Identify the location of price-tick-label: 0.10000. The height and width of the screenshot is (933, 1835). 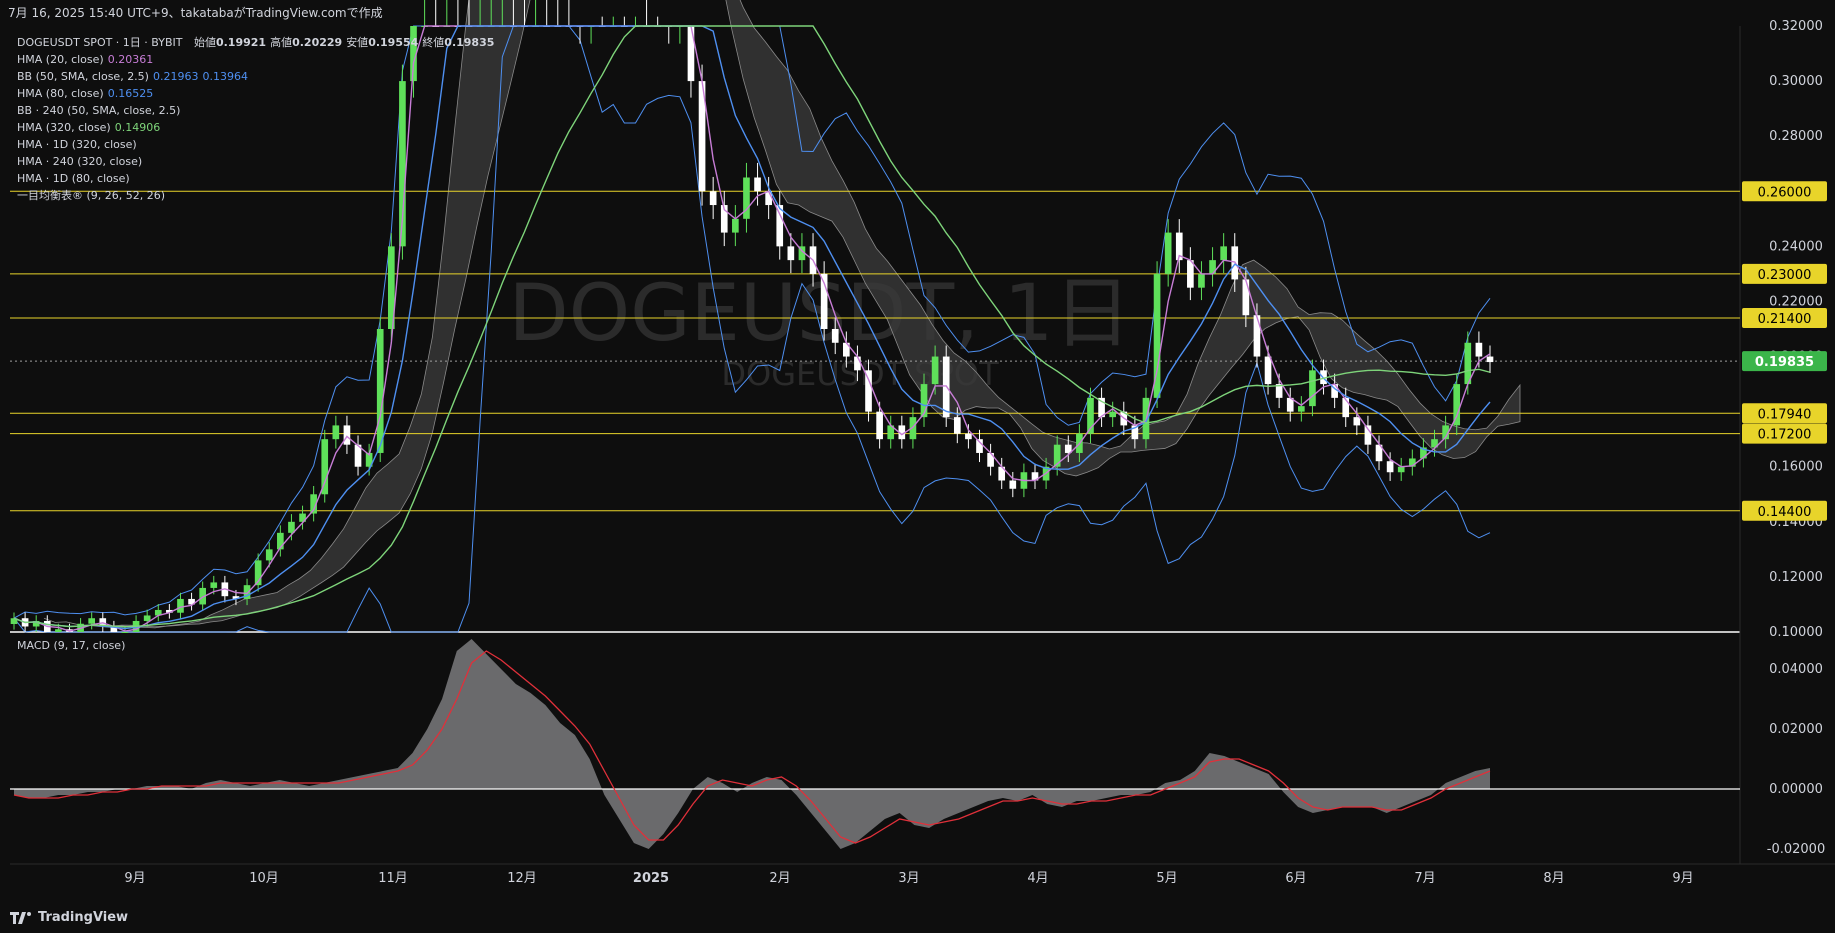
(1796, 632).